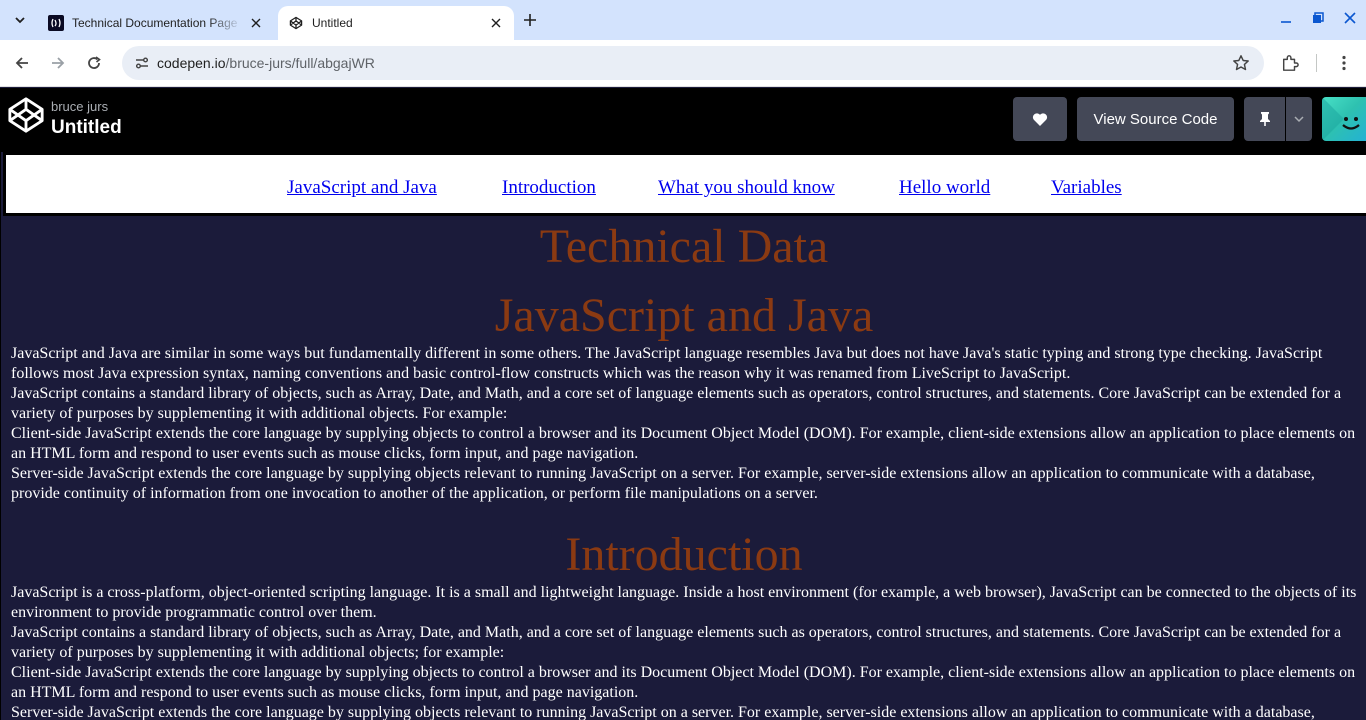 Image resolution: width=1366 pixels, height=720 pixels. Describe the element at coordinates (746, 188) in the screenshot. I see `nav-link-what-you-should-know: What you should know` at that location.